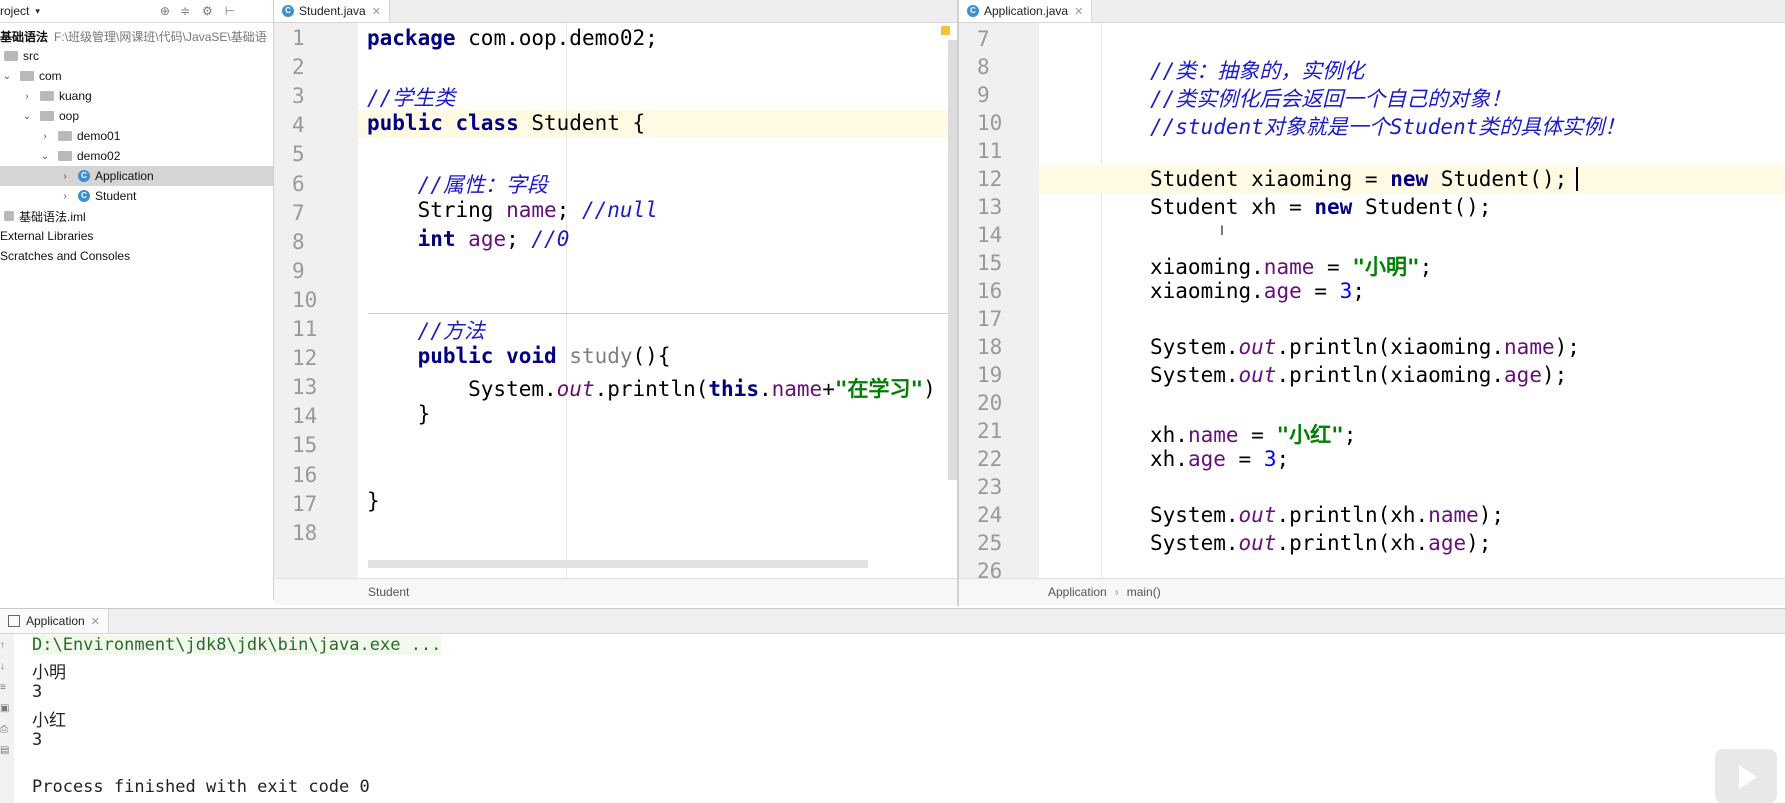 The width and height of the screenshot is (1785, 803). I want to click on warning-marker-icon, so click(945, 30).